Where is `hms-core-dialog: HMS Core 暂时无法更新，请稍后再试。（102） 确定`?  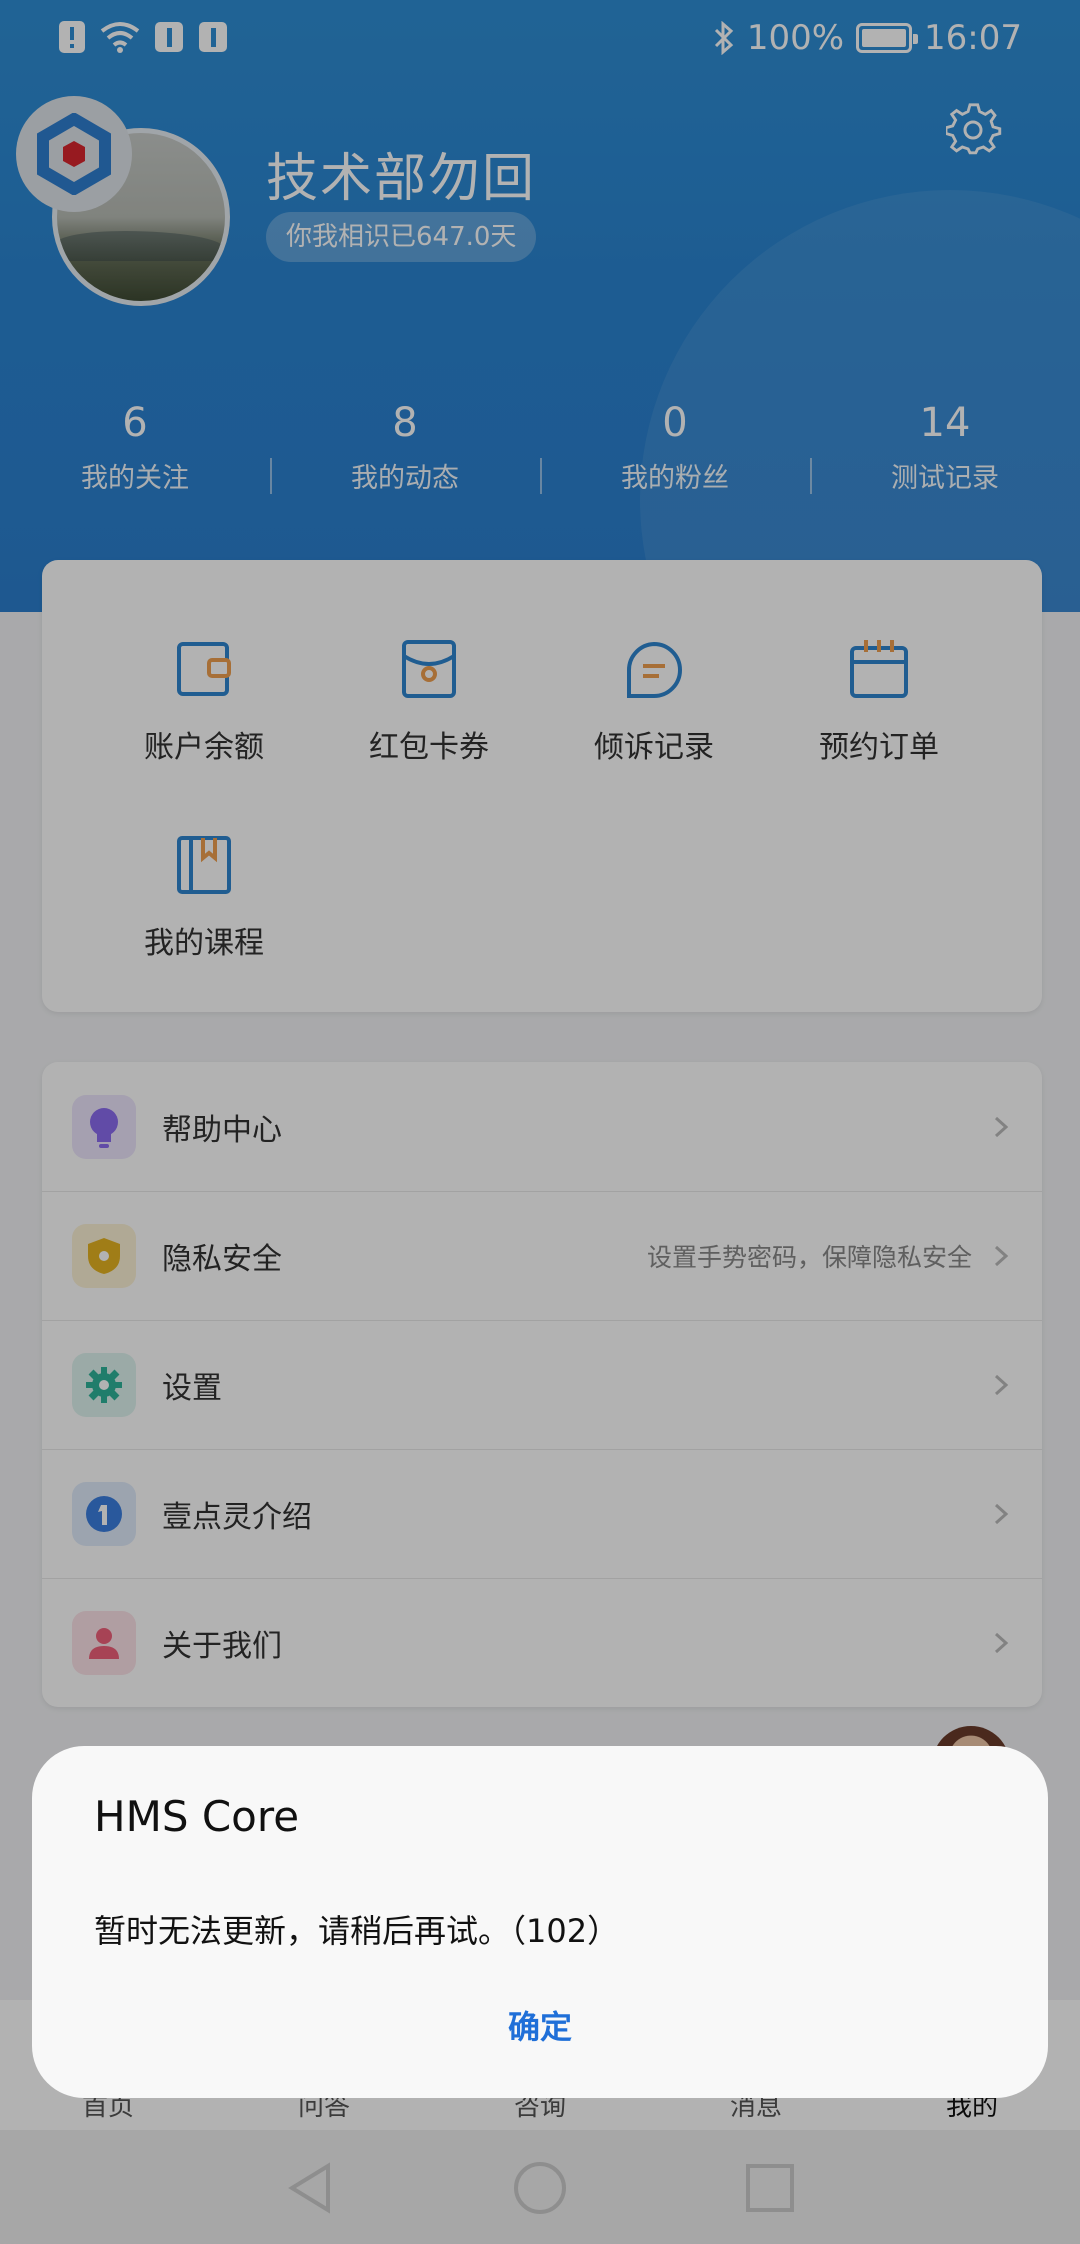
hms-core-dialog: HMS Core 暂时无法更新，请稍后再试。（102） 确定 is located at coordinates (540, 1922).